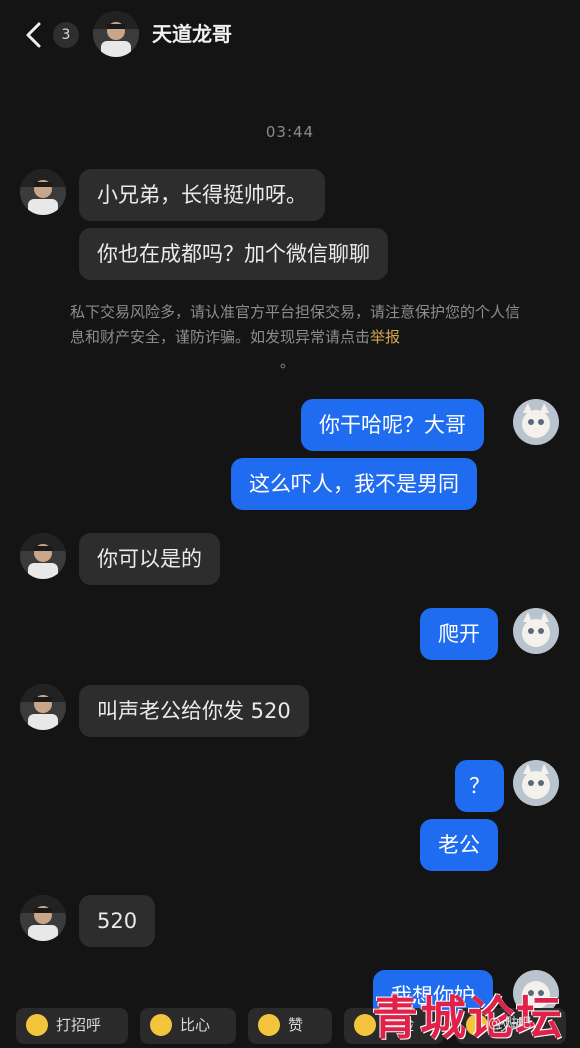  What do you see at coordinates (72, 1026) in the screenshot?
I see `quick-reply-chip: 打招呼` at bounding box center [72, 1026].